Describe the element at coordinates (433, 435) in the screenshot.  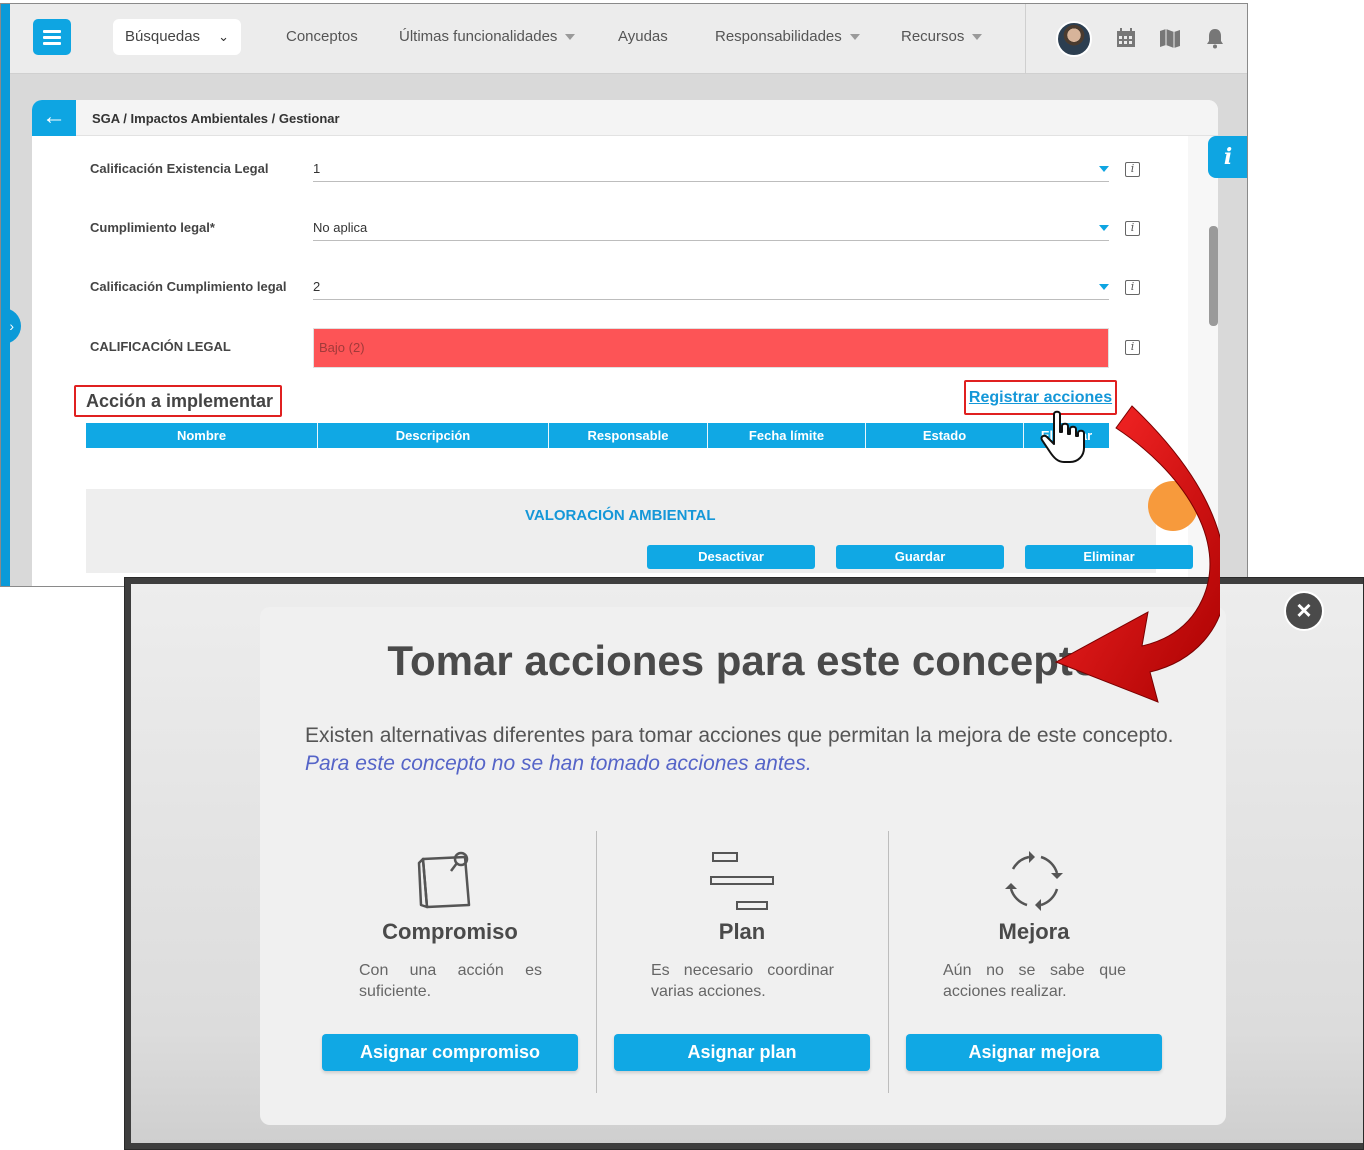
I see `column-header-descripcion: Descripción` at that location.